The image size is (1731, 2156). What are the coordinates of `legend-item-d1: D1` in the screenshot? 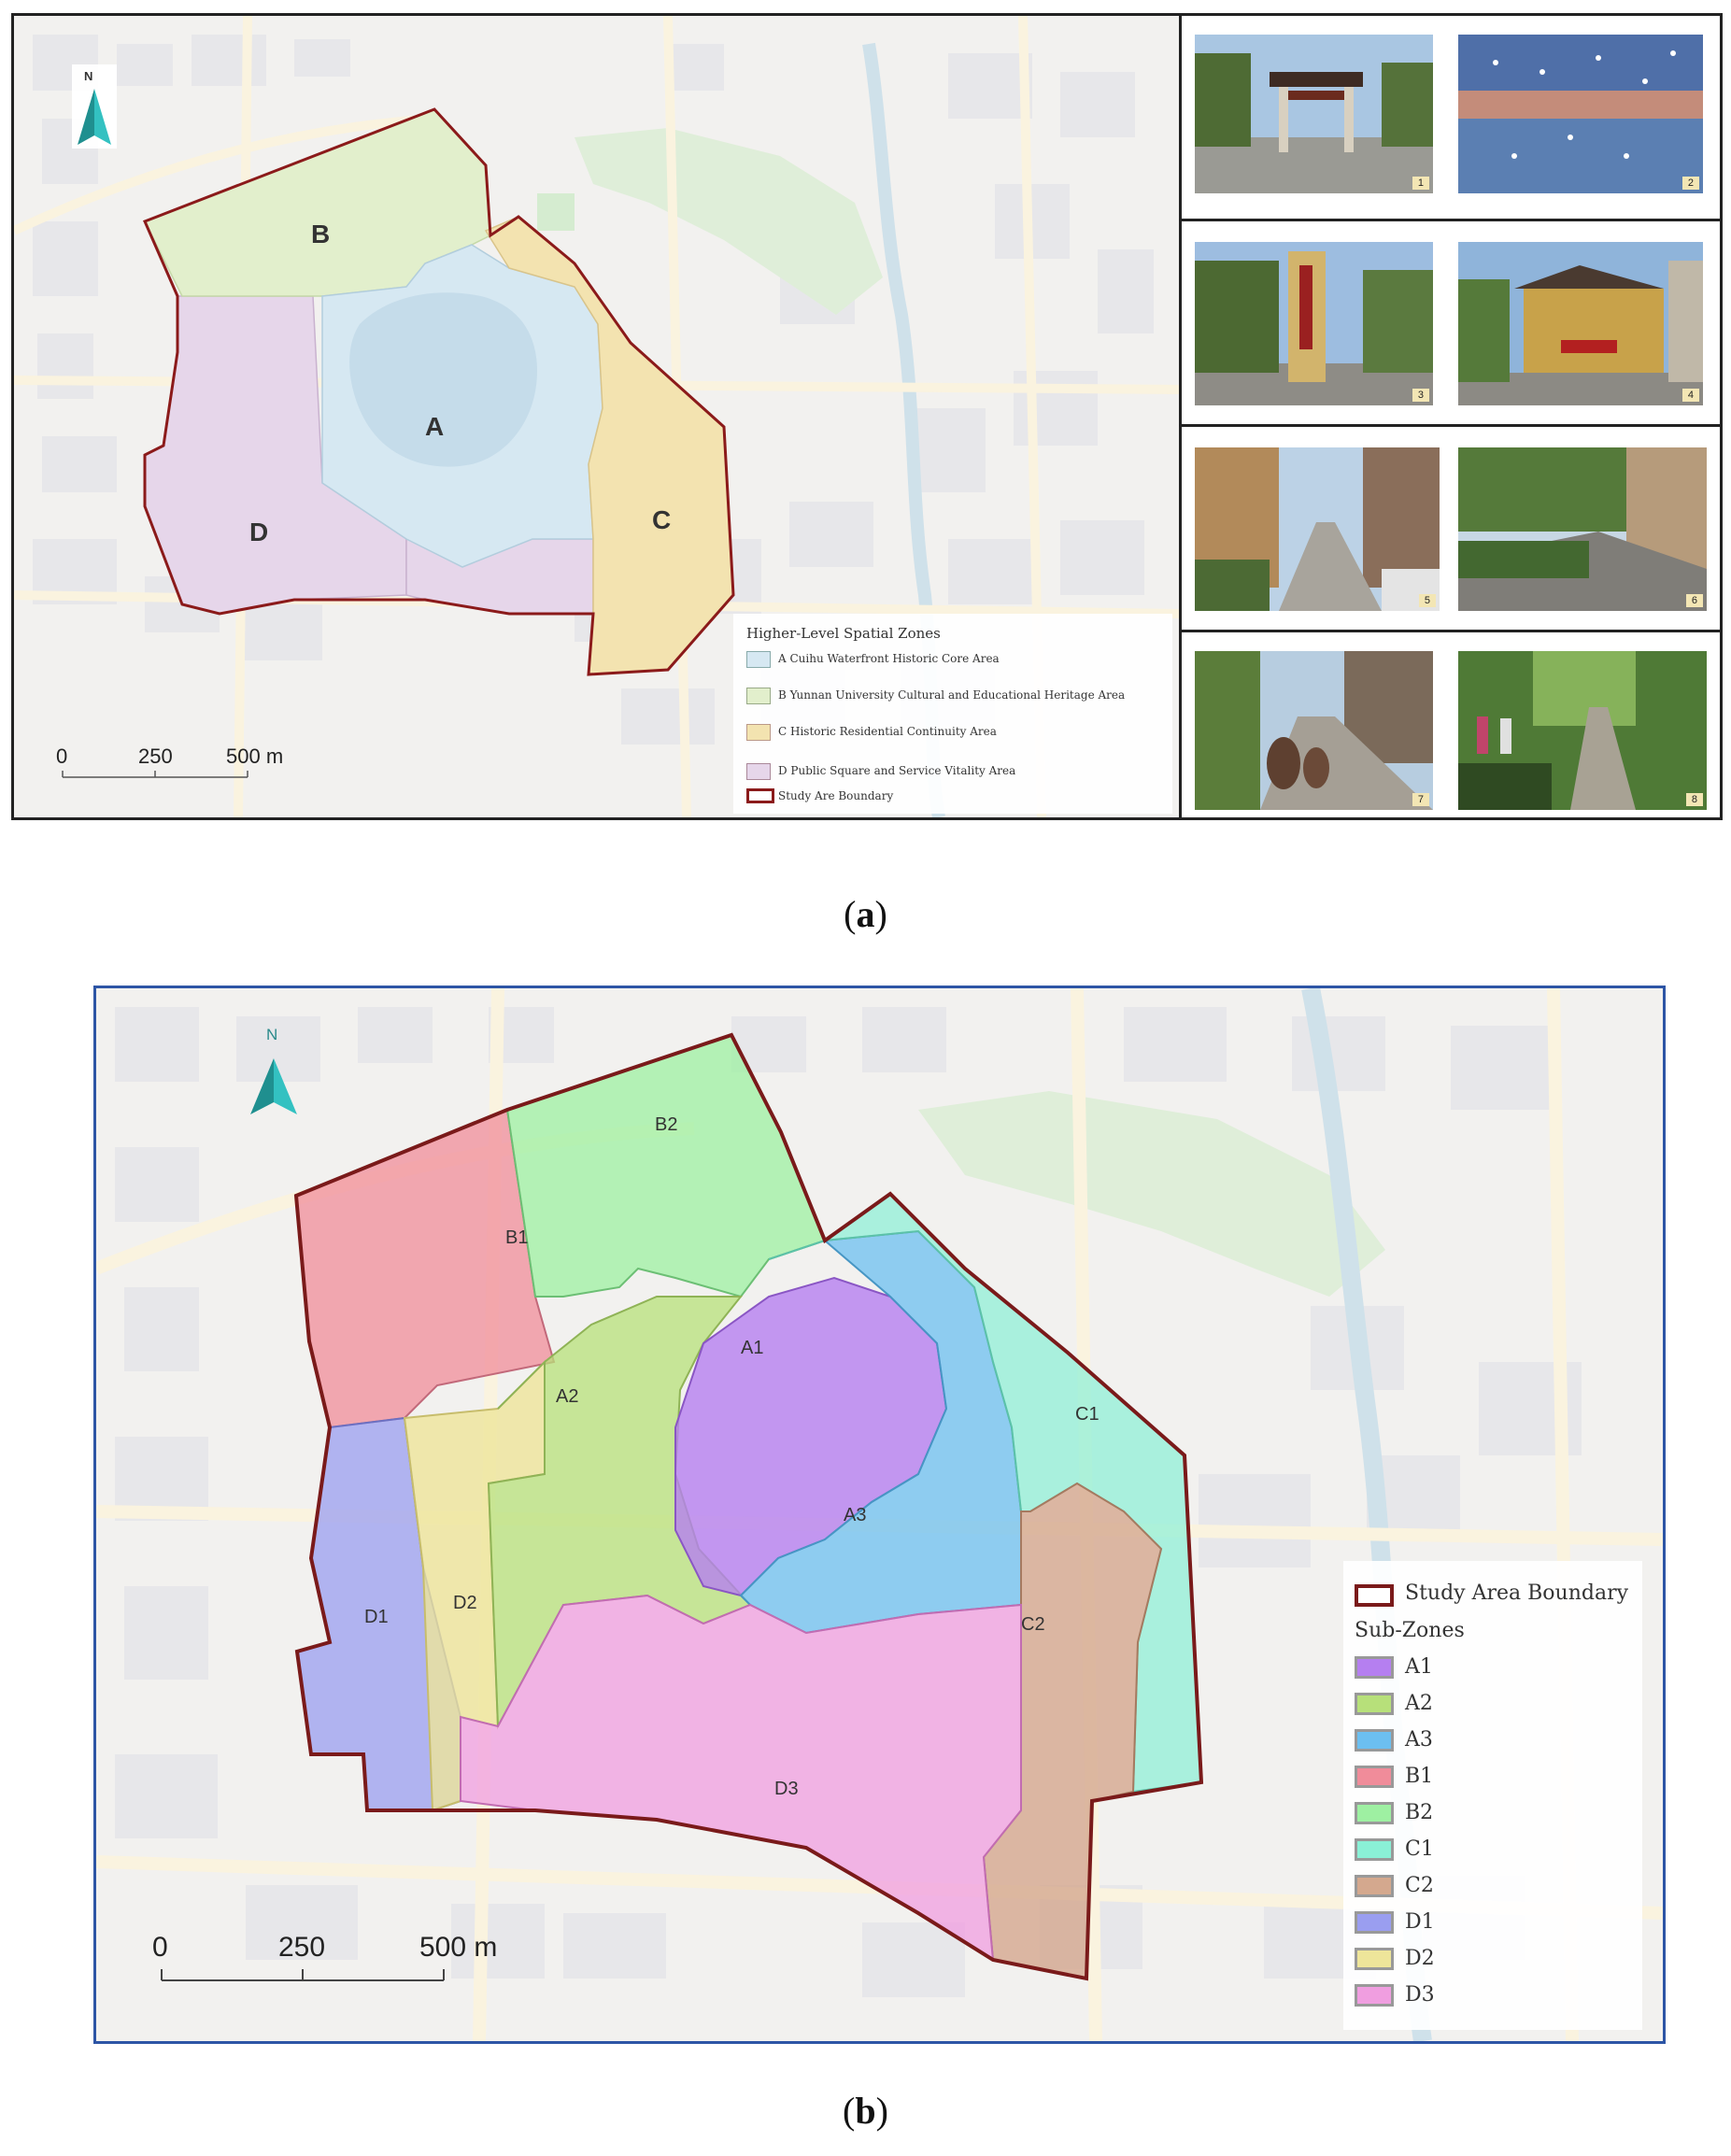 It's located at (1483, 1923).